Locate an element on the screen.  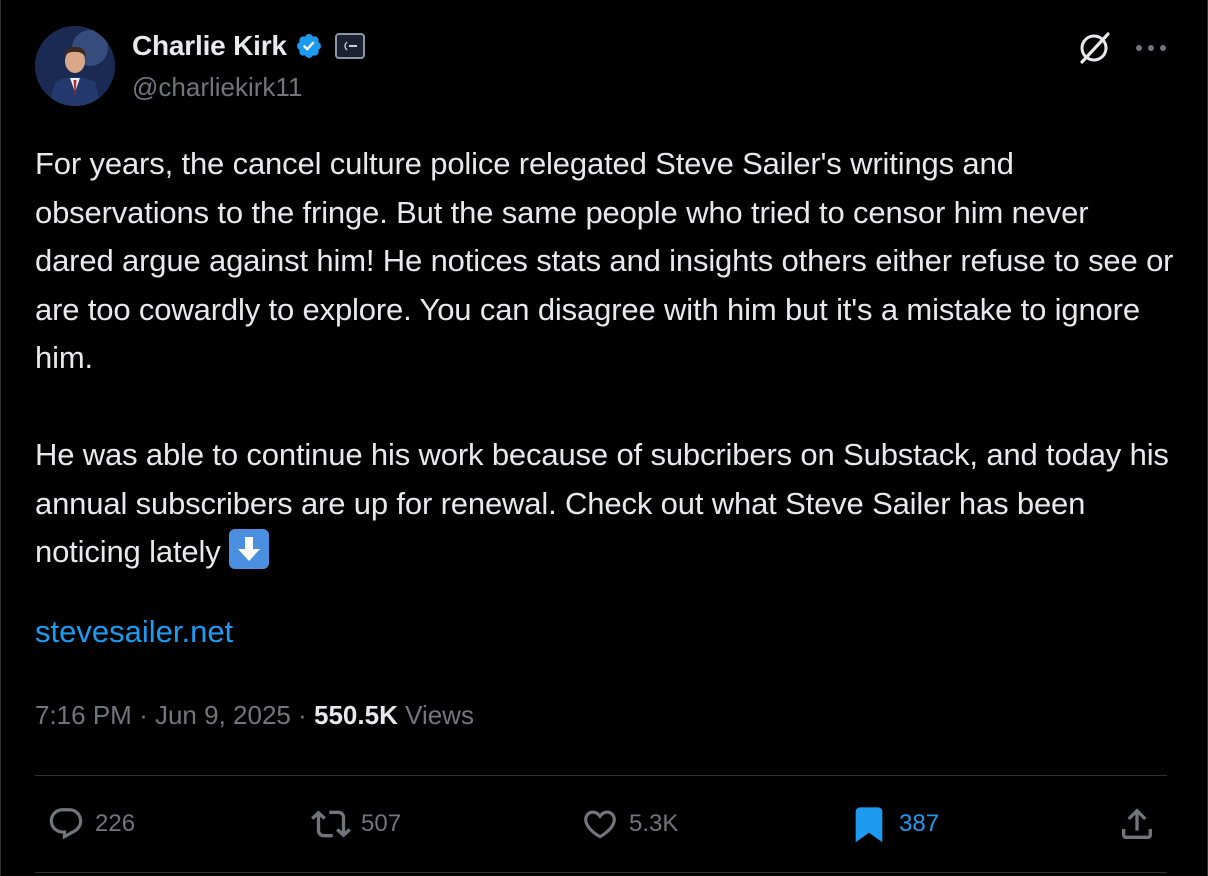
bookmark-count: 387 is located at coordinates (919, 823).